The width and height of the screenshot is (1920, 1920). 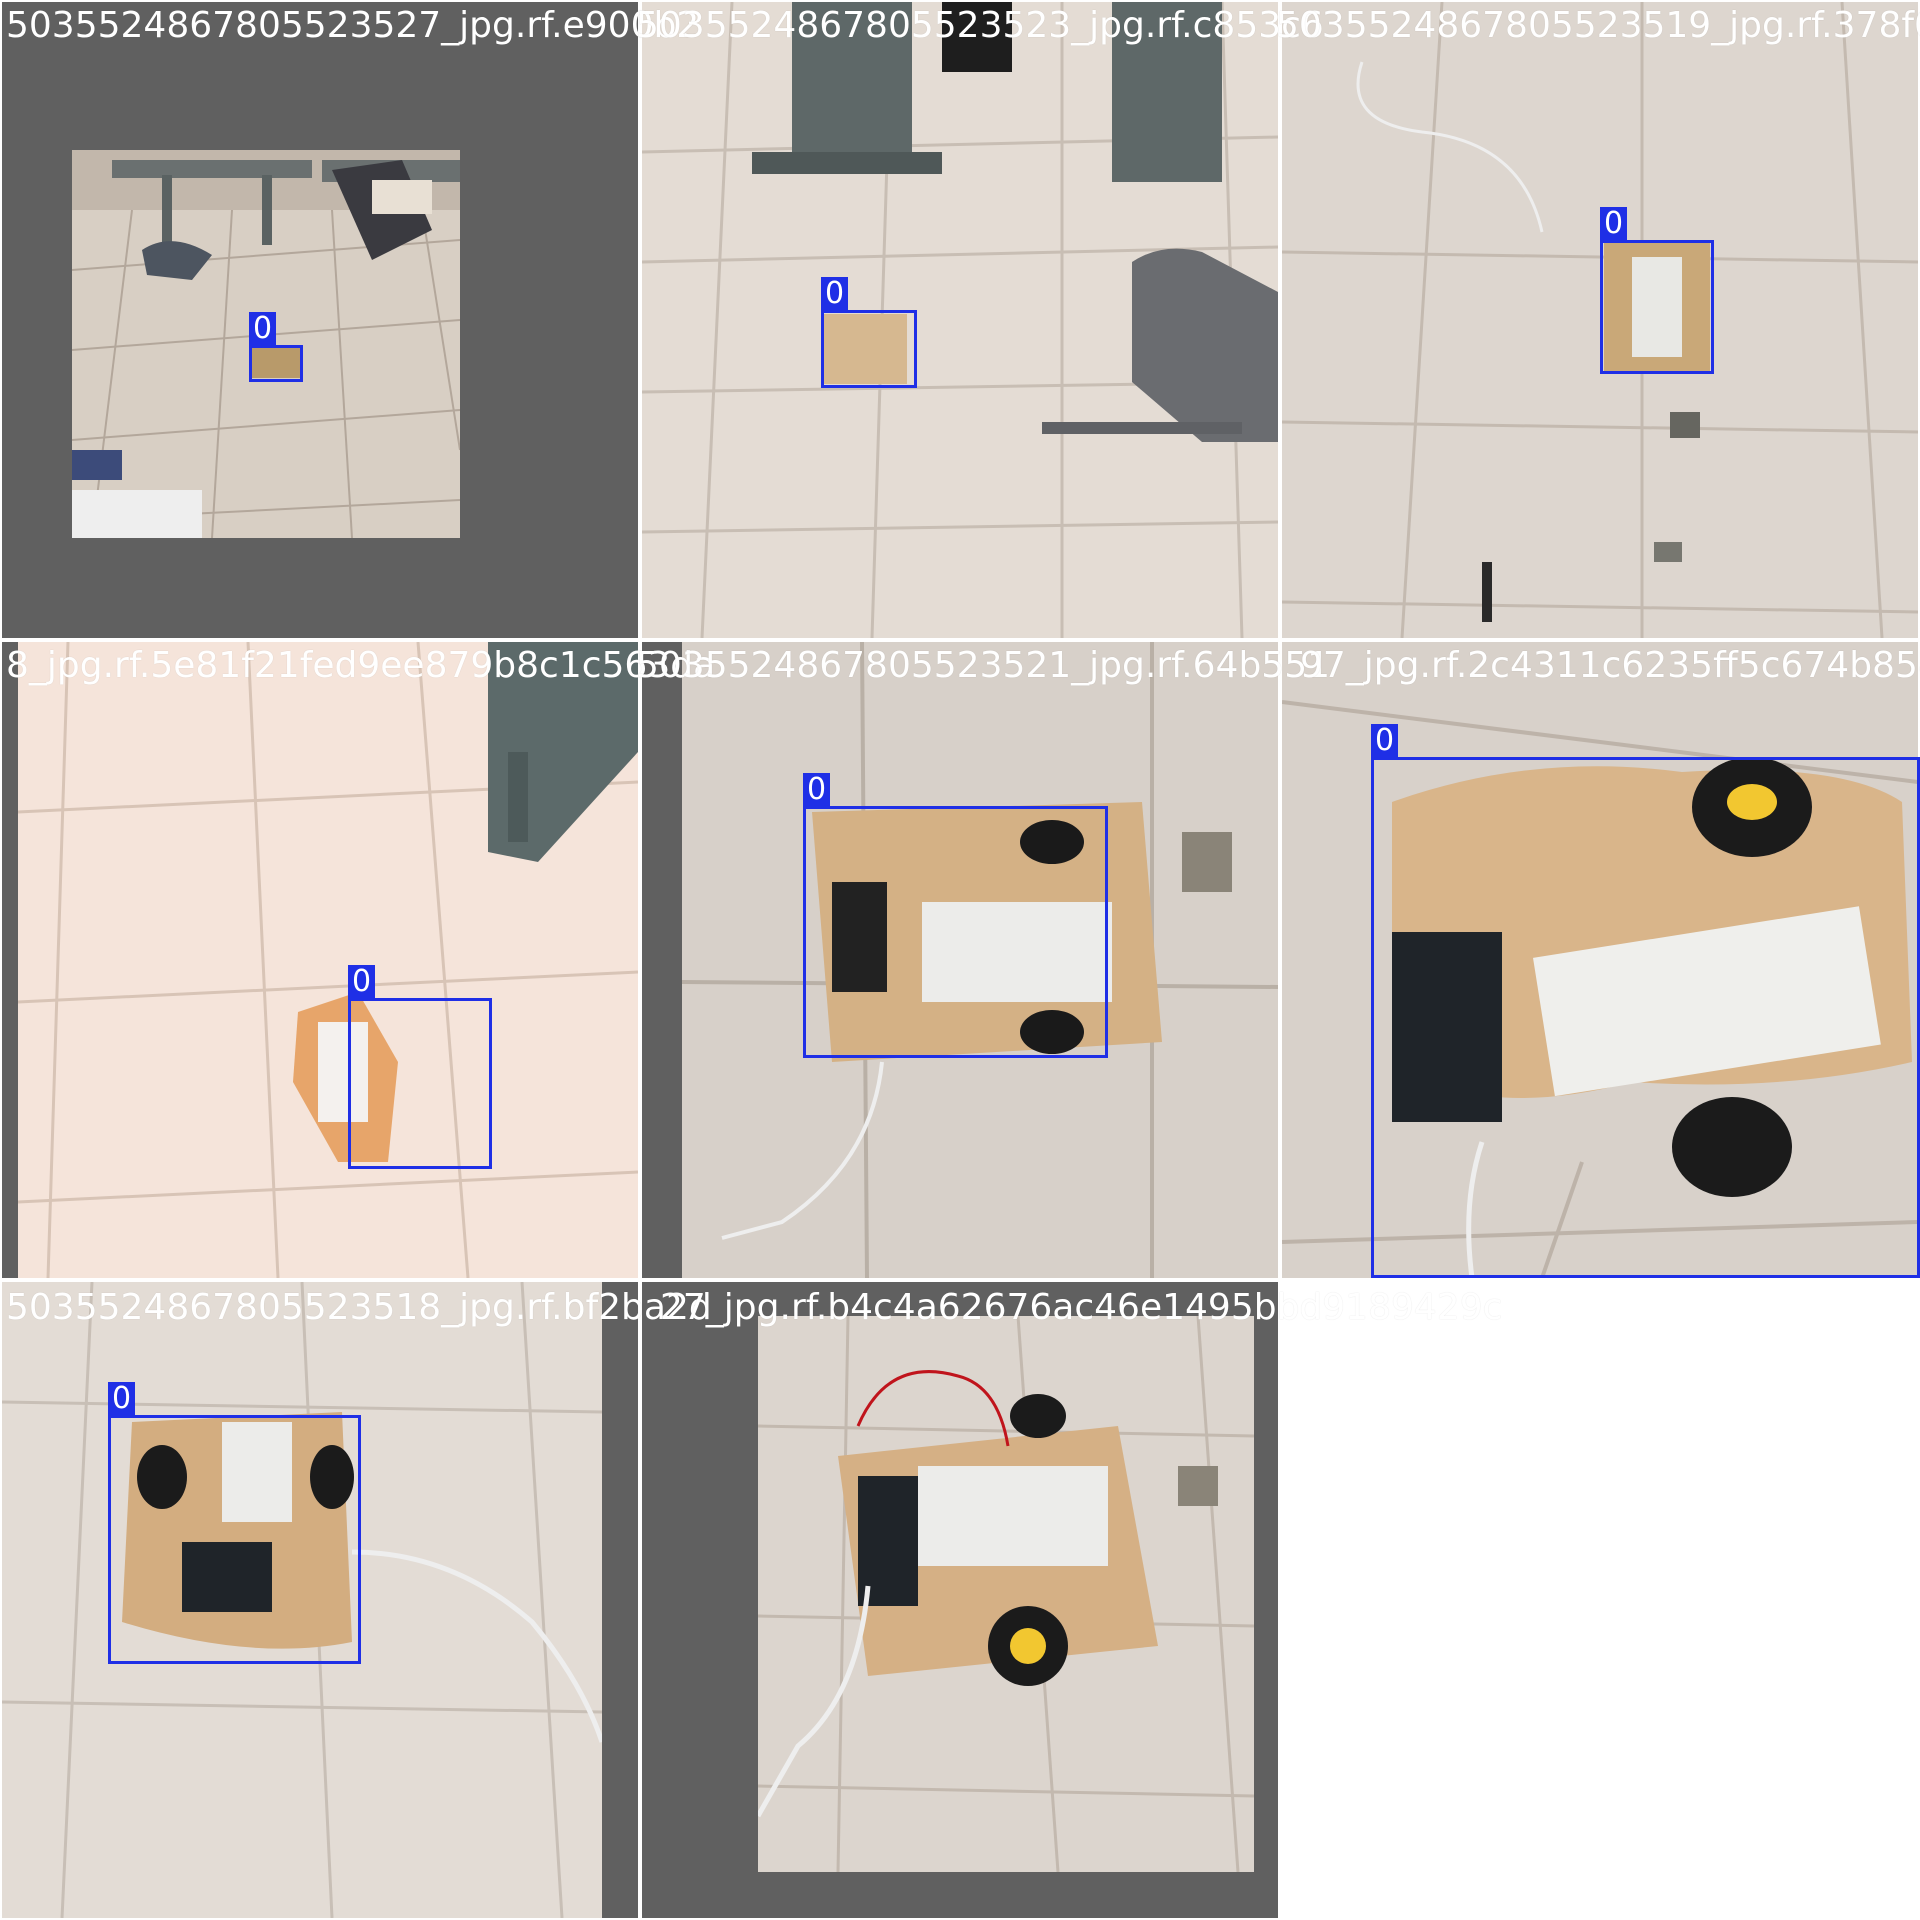 I want to click on caption-2: 5035524867805523523_jpg.rf.c853c6, so click(x=980, y=25).